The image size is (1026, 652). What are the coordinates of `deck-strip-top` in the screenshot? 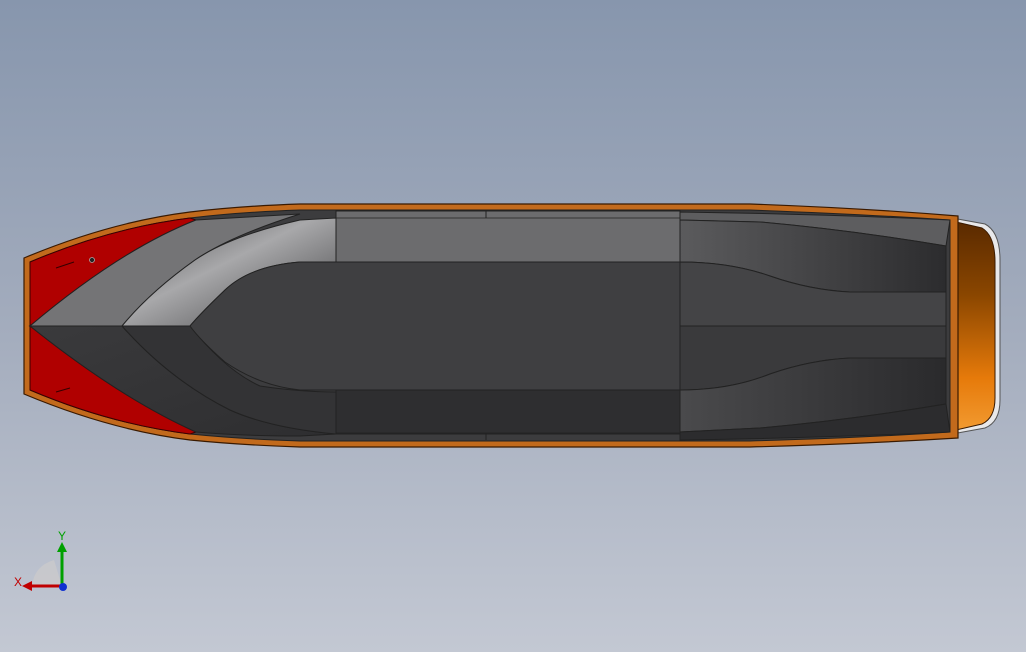 It's located at (508, 236).